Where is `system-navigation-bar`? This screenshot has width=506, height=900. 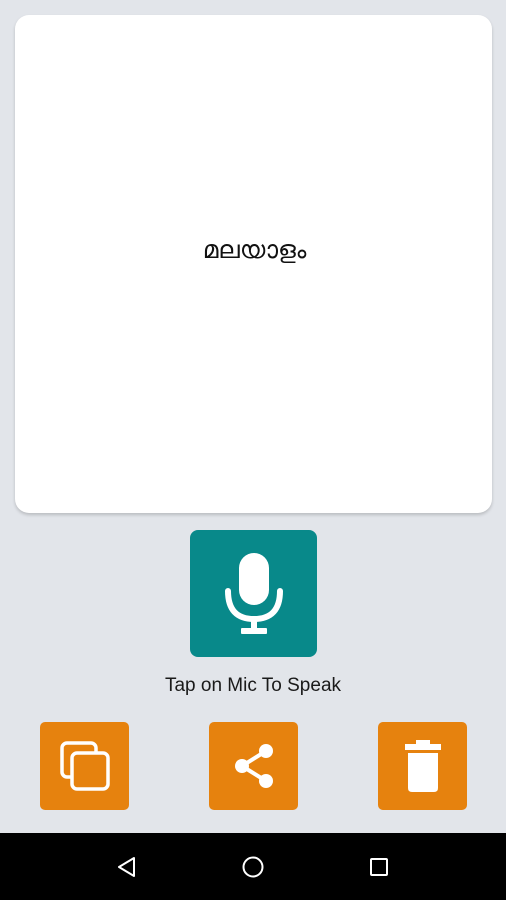
system-navigation-bar is located at coordinates (253, 866).